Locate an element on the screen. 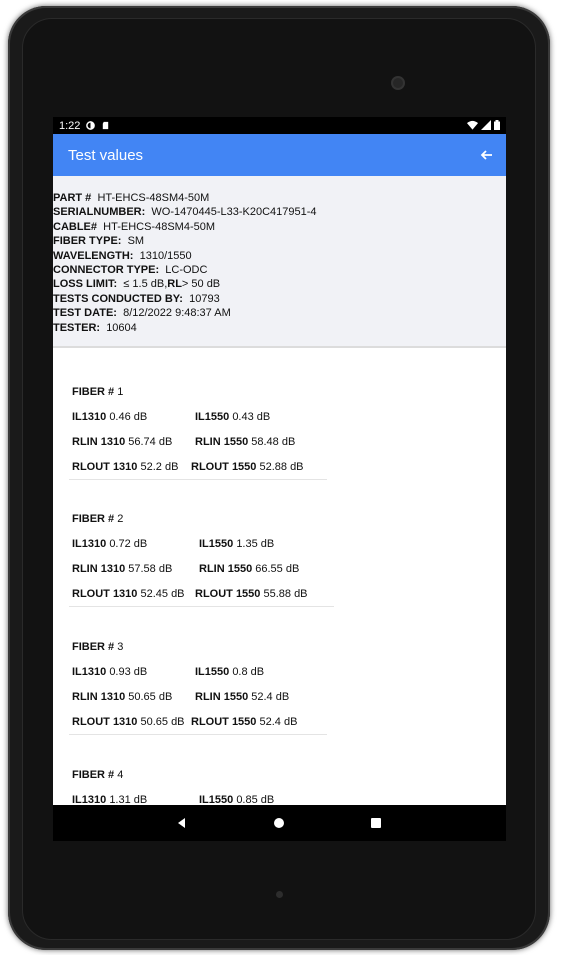  measurement-value: 50.65 dB is located at coordinates (150, 697).